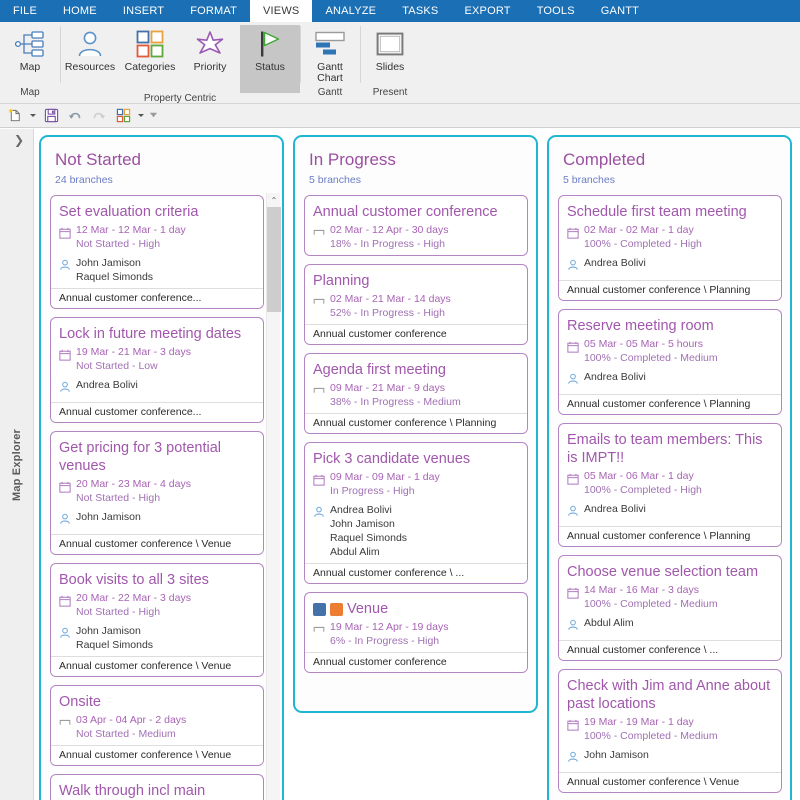 Image resolution: width=800 pixels, height=800 pixels. I want to click on task-card-title-row: Book visits to all 3 sites, so click(157, 580).